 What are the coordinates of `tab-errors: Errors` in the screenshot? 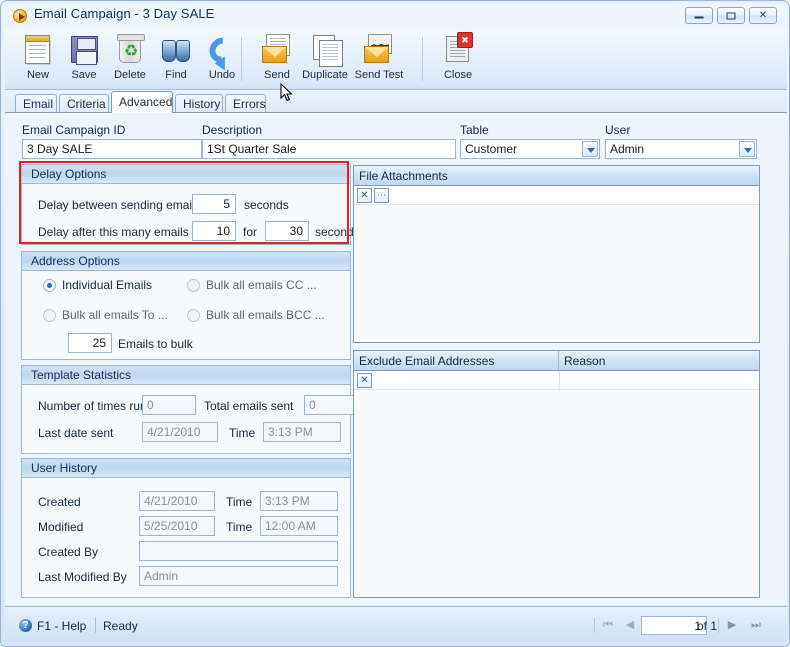 It's located at (245, 103).